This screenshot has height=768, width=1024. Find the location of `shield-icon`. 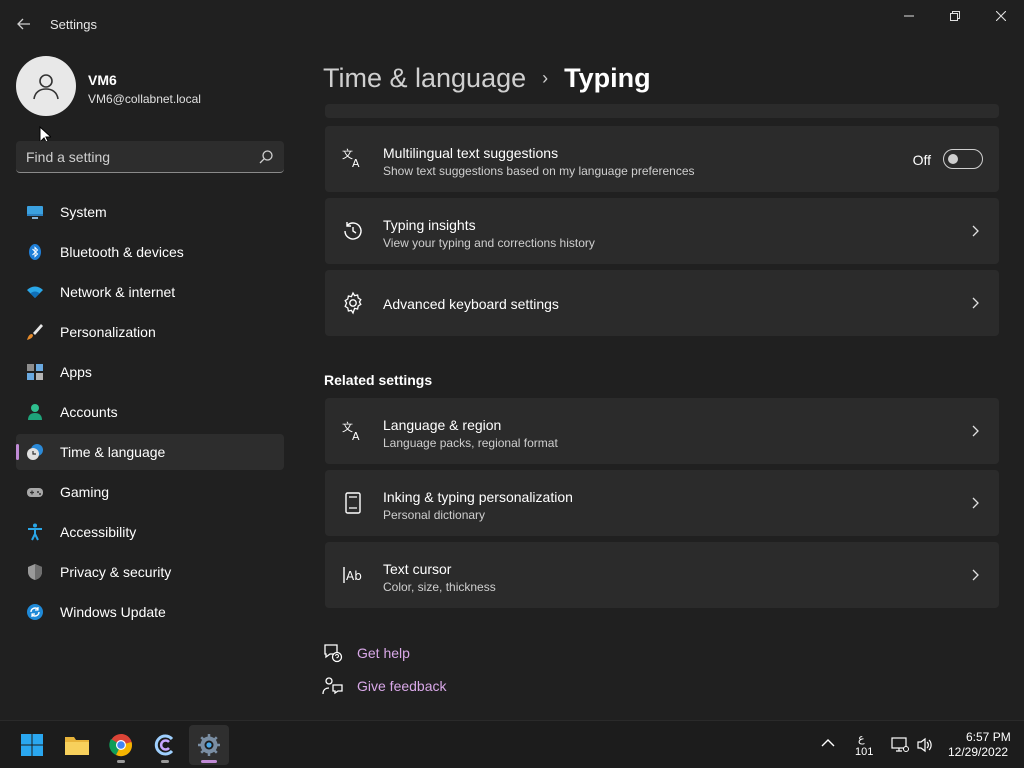

shield-icon is located at coordinates (35, 572).